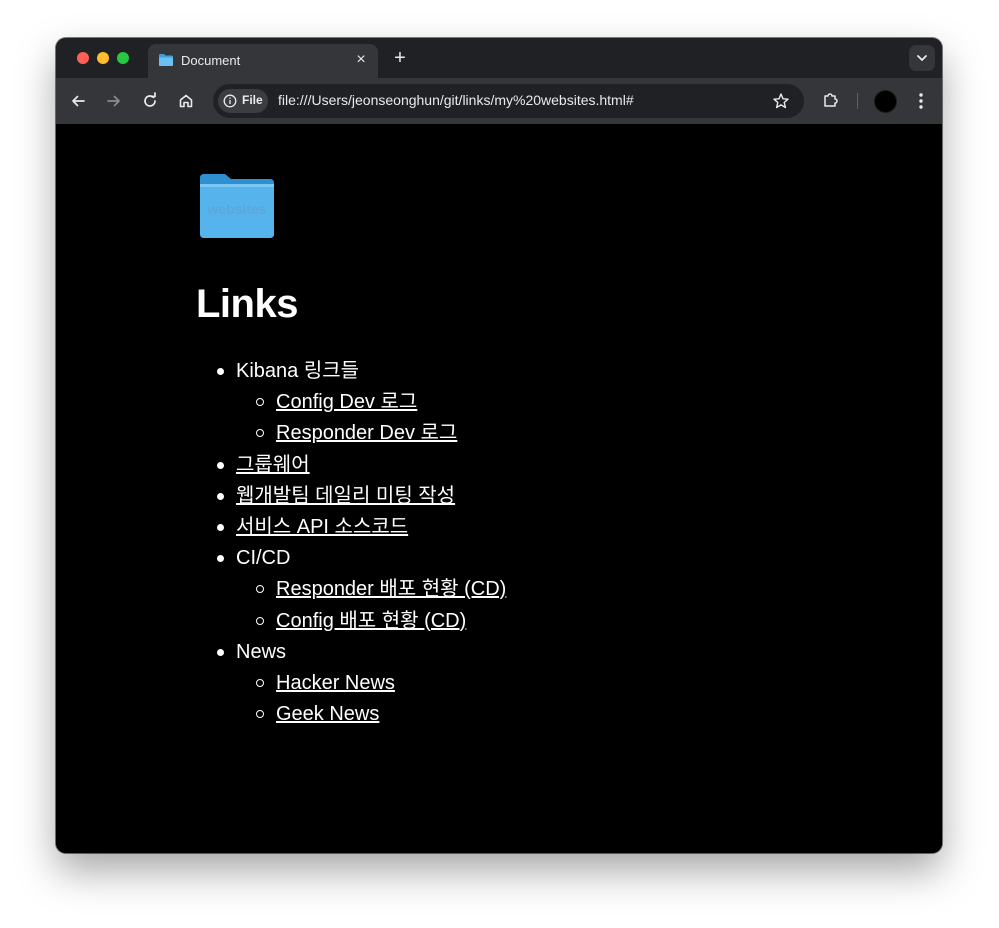 Image resolution: width=999 pixels, height=928 pixels. I want to click on link-responder-deploy-status: Responder 배포 현황 (CD), so click(391, 589).